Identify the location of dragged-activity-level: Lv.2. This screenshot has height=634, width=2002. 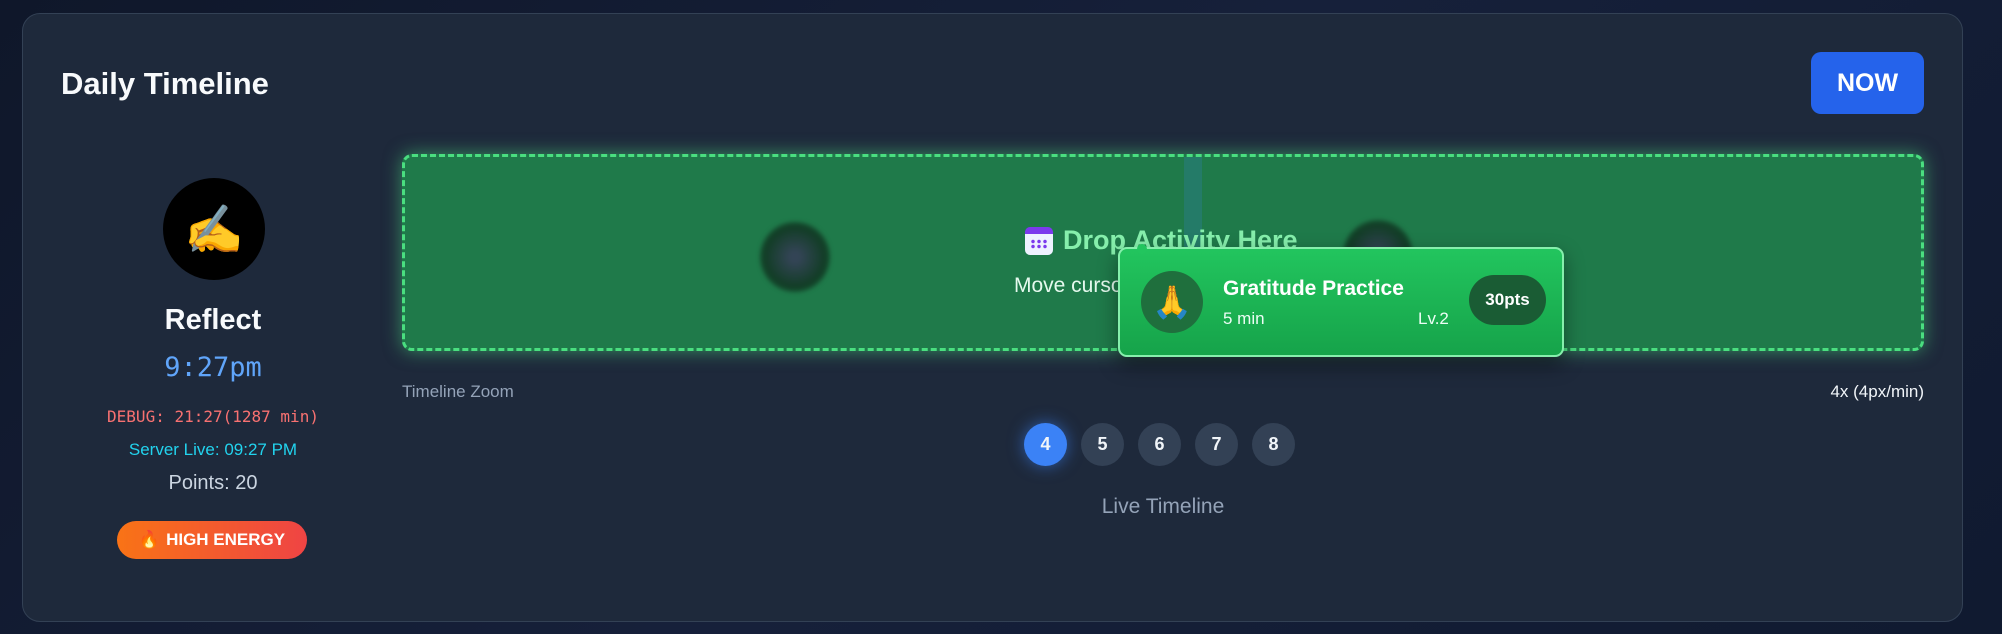
(1433, 318).